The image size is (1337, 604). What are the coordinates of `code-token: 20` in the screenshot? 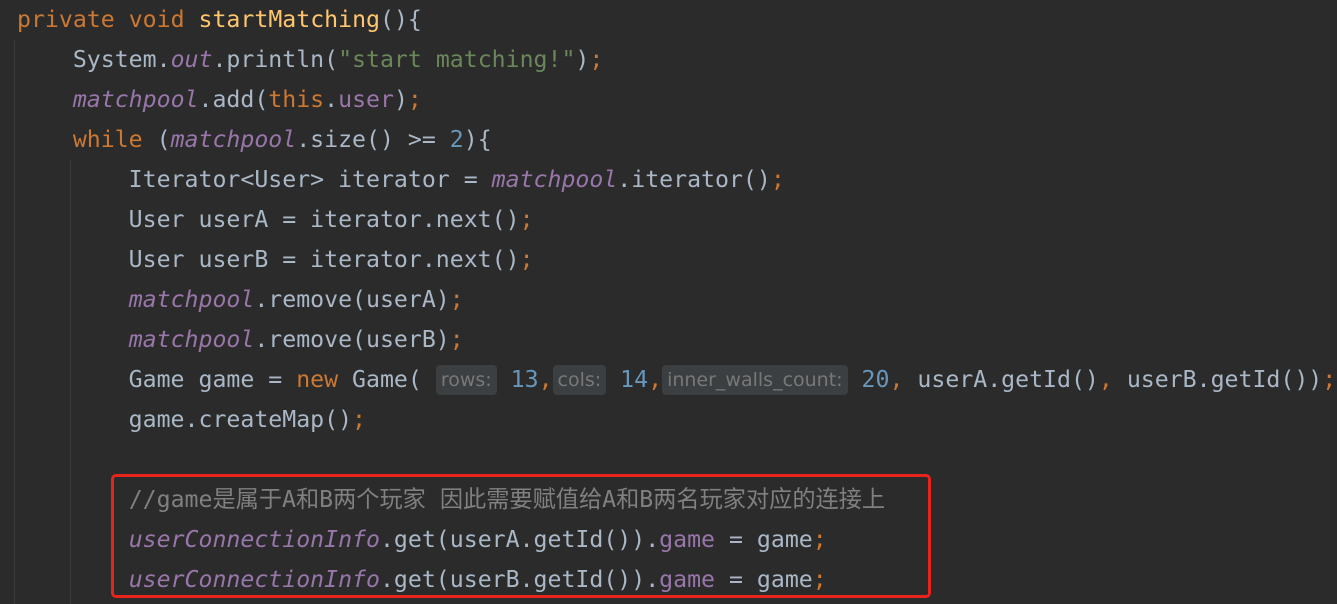 It's located at (875, 379).